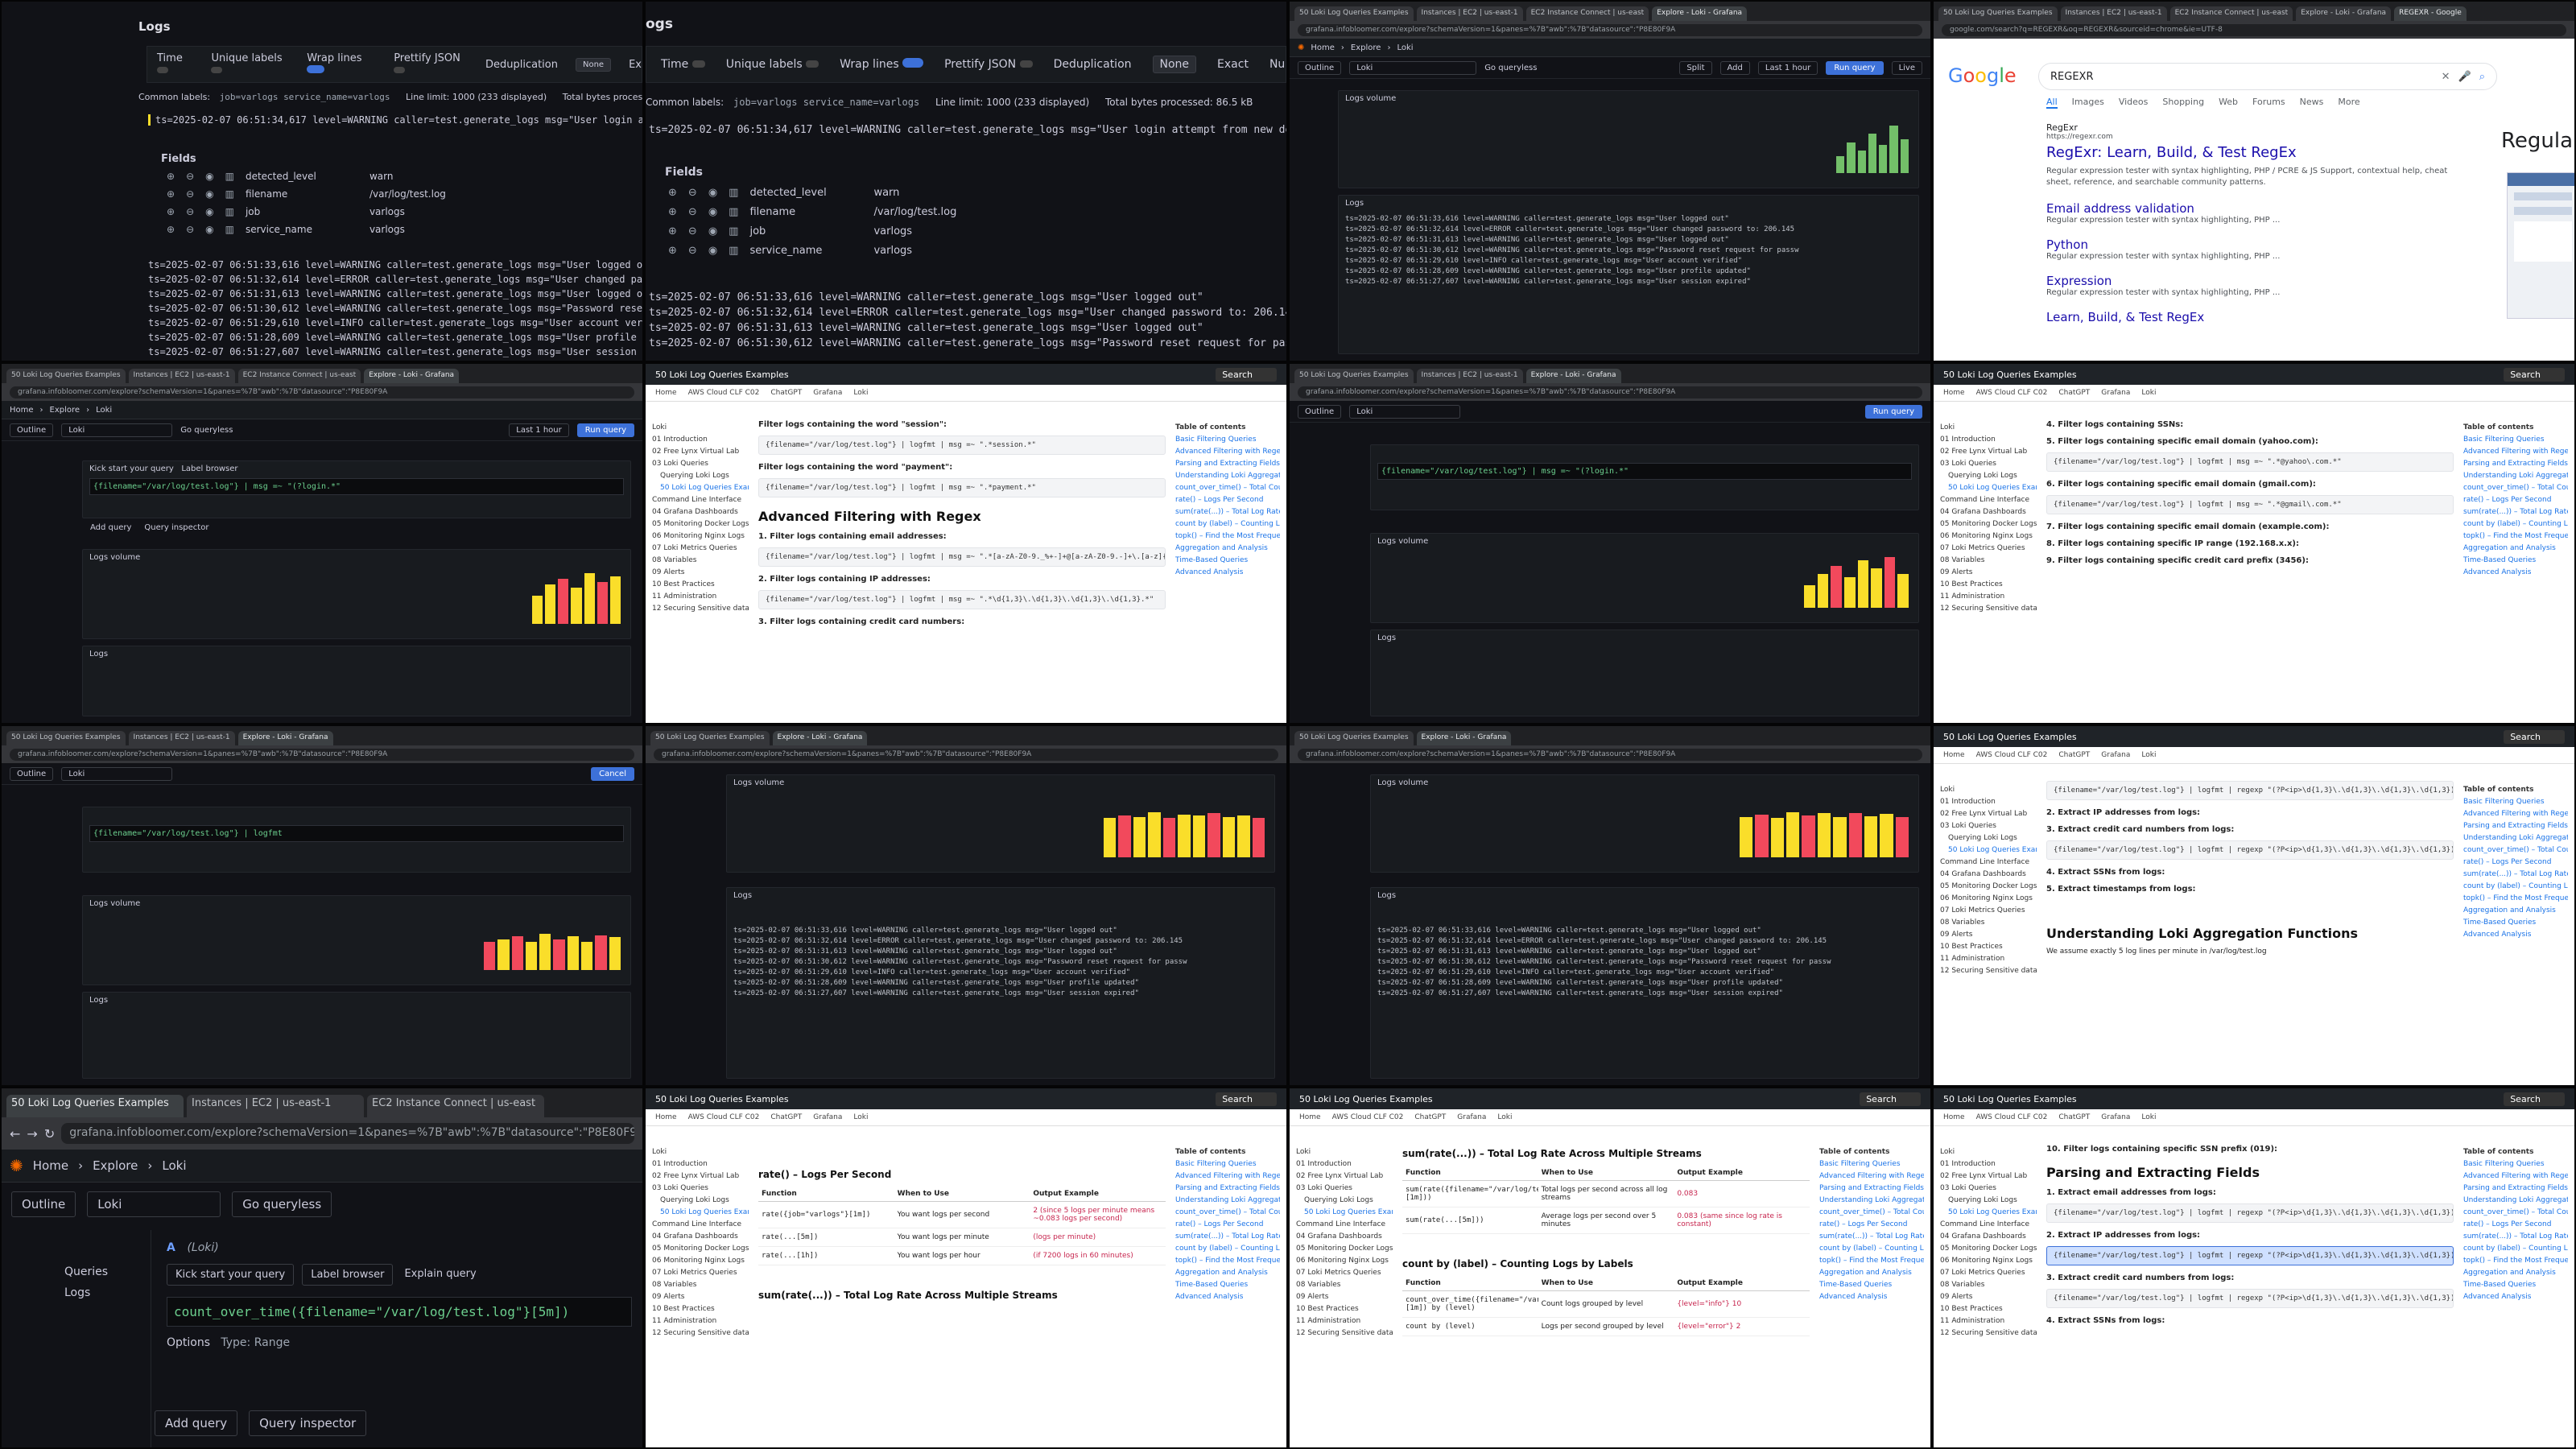 This screenshot has width=2576, height=1449. Describe the element at coordinates (593, 64) in the screenshot. I see `dedup-none: None` at that location.